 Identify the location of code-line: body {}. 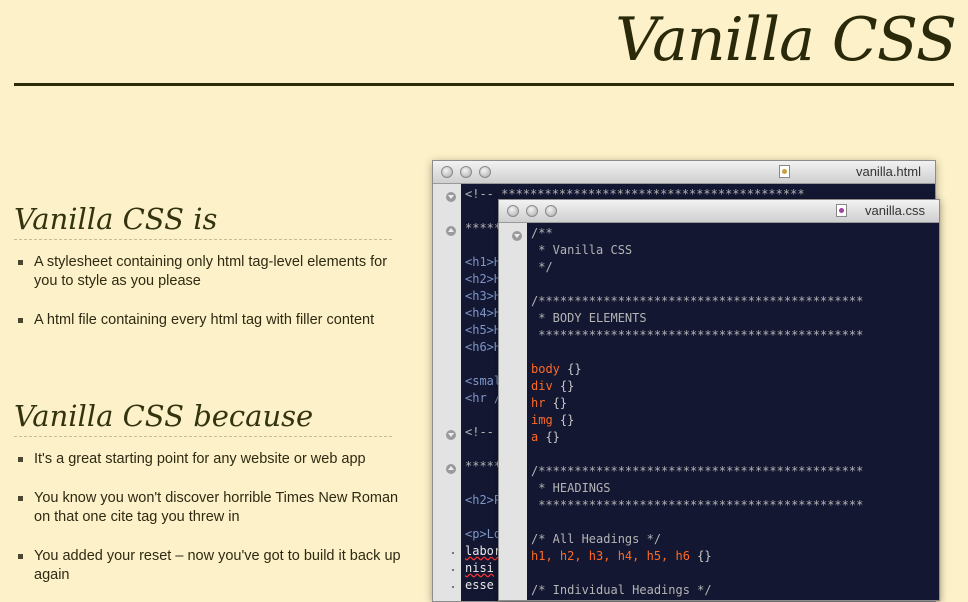
(556, 369).